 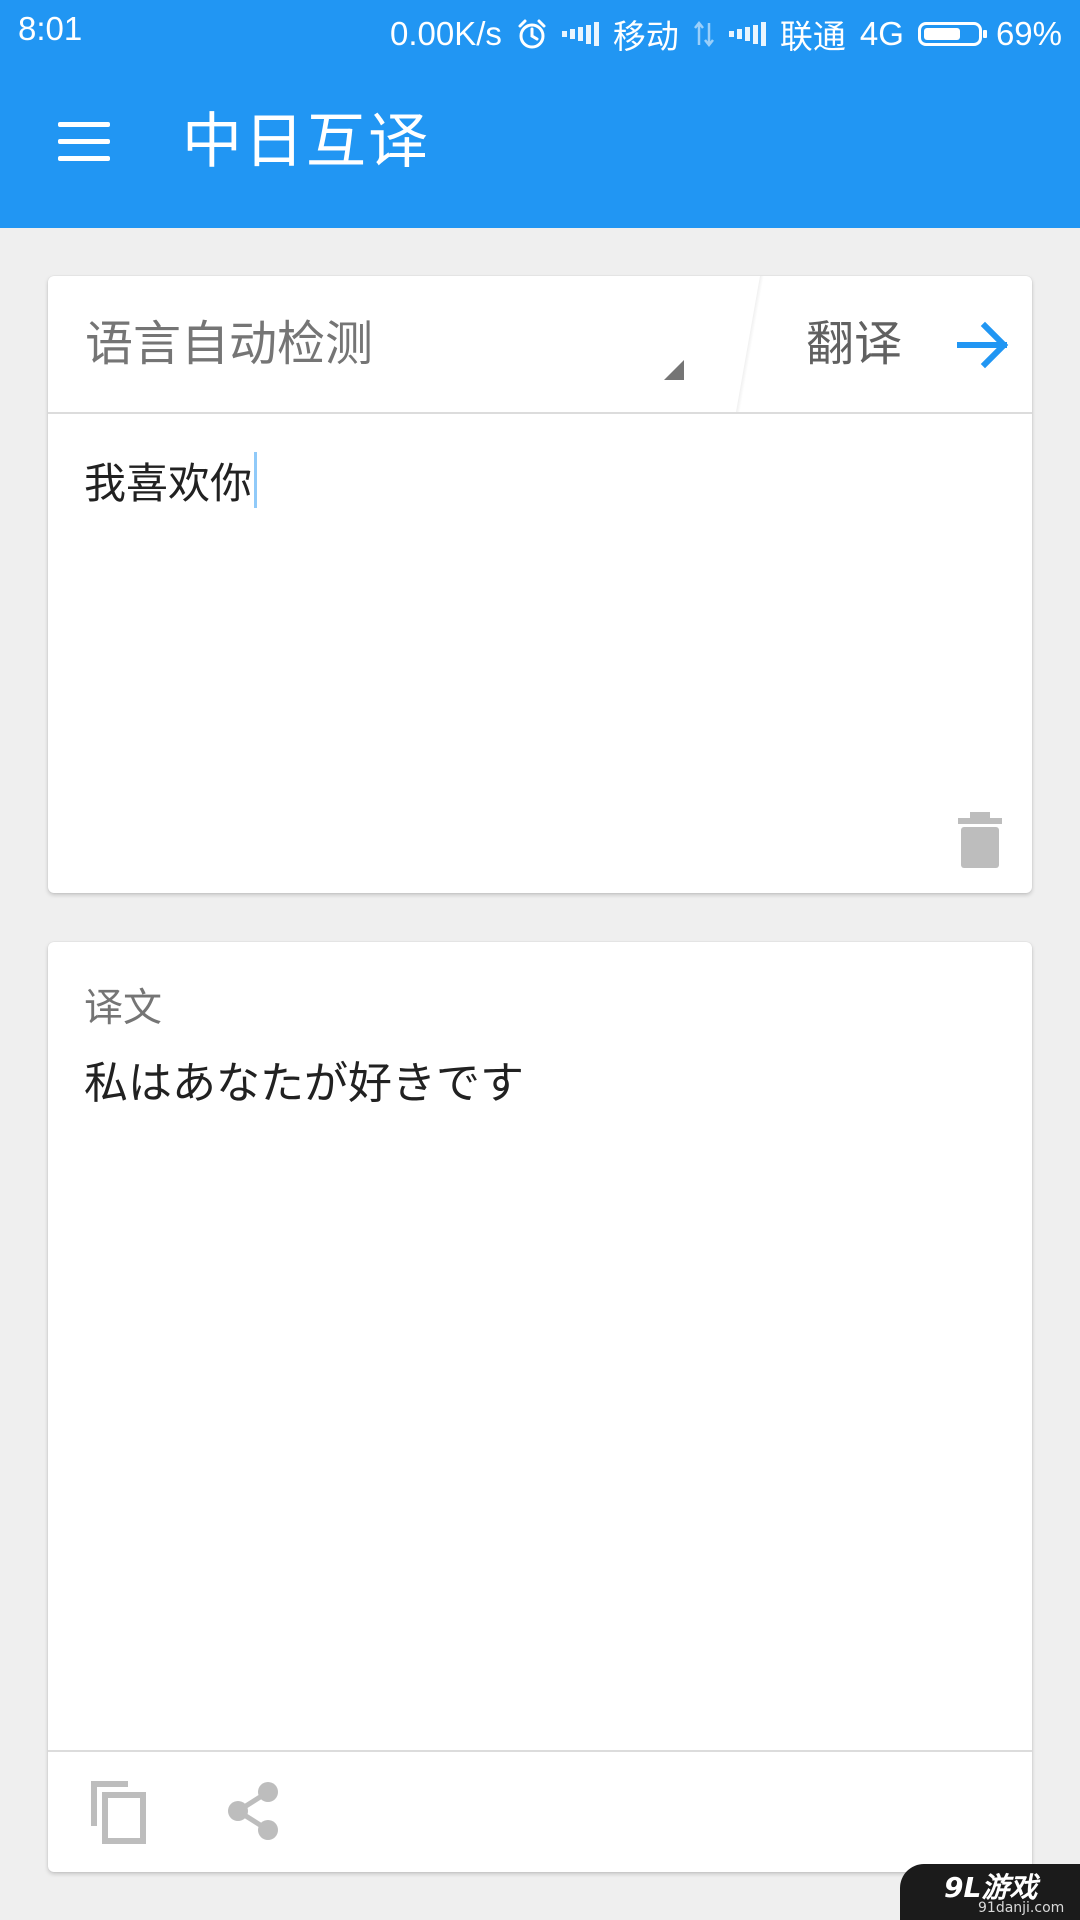 I want to click on result-label: 译文, so click(x=123, y=1008).